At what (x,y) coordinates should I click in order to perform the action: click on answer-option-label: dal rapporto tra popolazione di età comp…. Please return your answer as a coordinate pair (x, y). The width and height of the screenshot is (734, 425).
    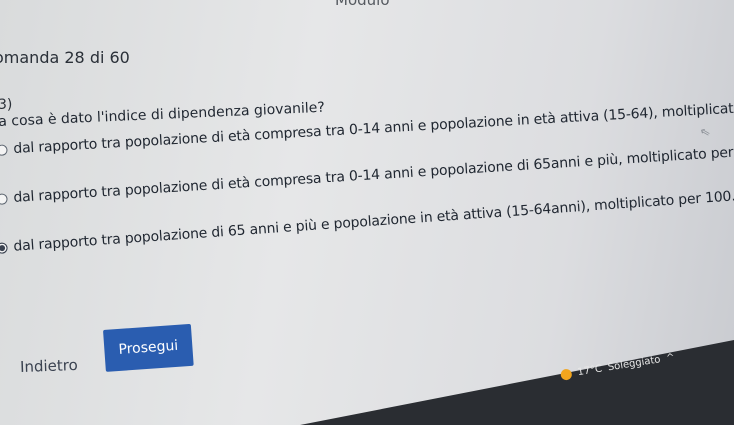
    Looking at the image, I should click on (373, 127).